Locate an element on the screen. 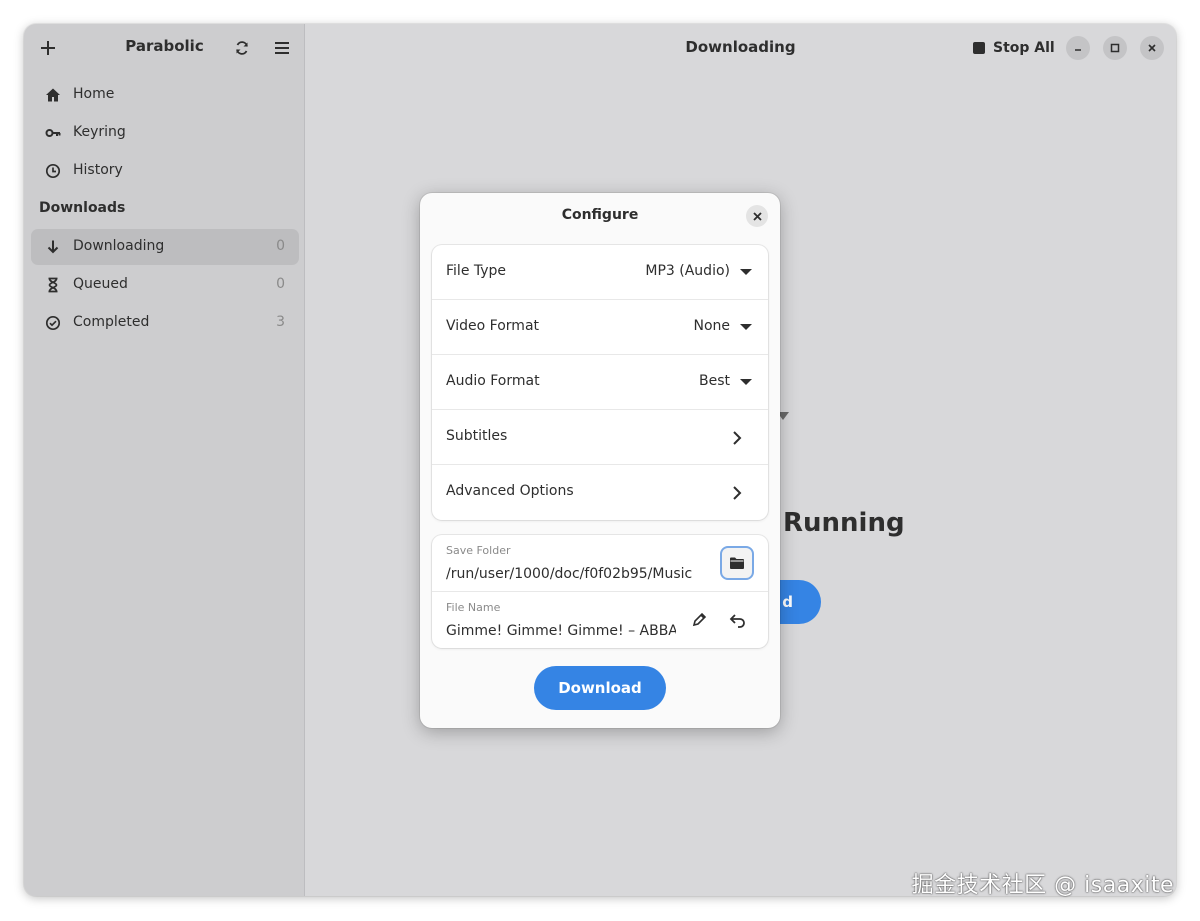 The image size is (1200, 921). file-type-label: File Type is located at coordinates (476, 271).